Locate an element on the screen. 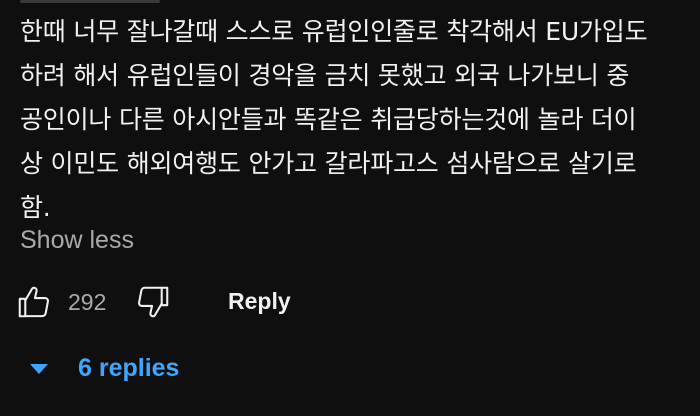 This screenshot has height=416, width=700. comment-text-line: 하려 해서 유럽인들이 경악을 금치 못했고 외국 나가보니 중 is located at coordinates (325, 75).